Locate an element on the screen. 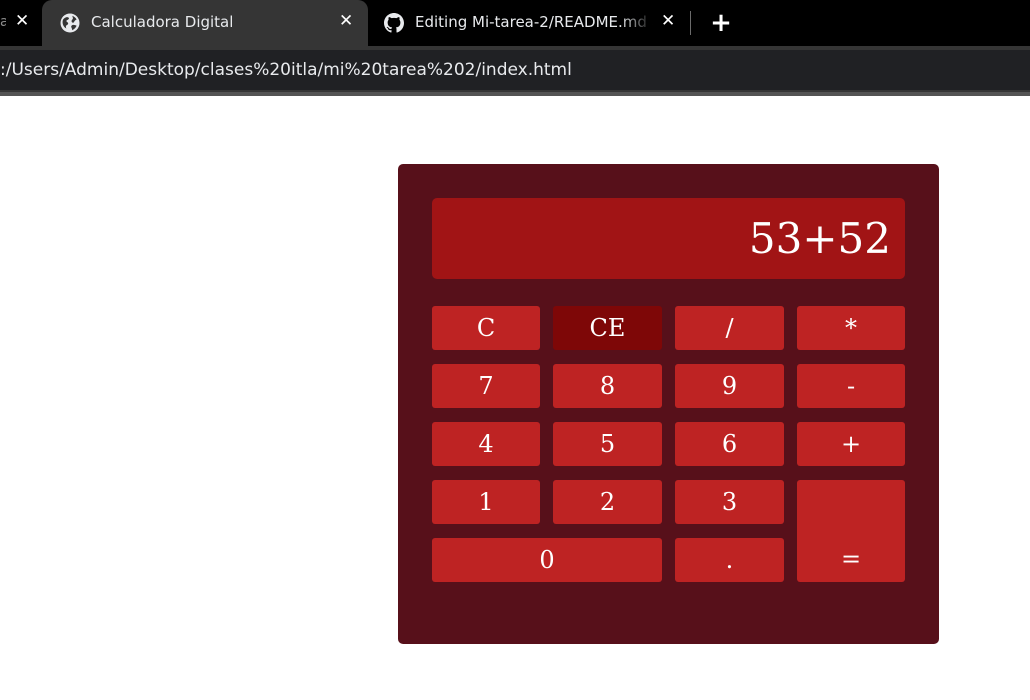 Image resolution: width=1030 pixels, height=700 pixels. six-button: 6 is located at coordinates (729, 444).